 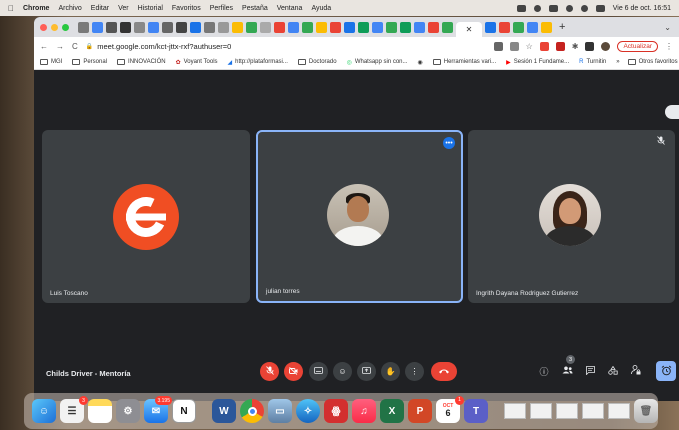 I want to click on participant-tile: Luis Toscano, so click(x=146, y=216).